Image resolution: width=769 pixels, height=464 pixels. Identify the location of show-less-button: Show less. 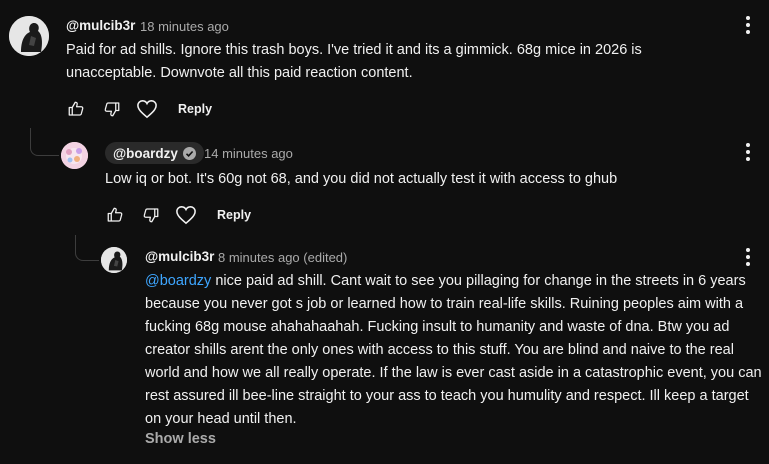
(180, 439).